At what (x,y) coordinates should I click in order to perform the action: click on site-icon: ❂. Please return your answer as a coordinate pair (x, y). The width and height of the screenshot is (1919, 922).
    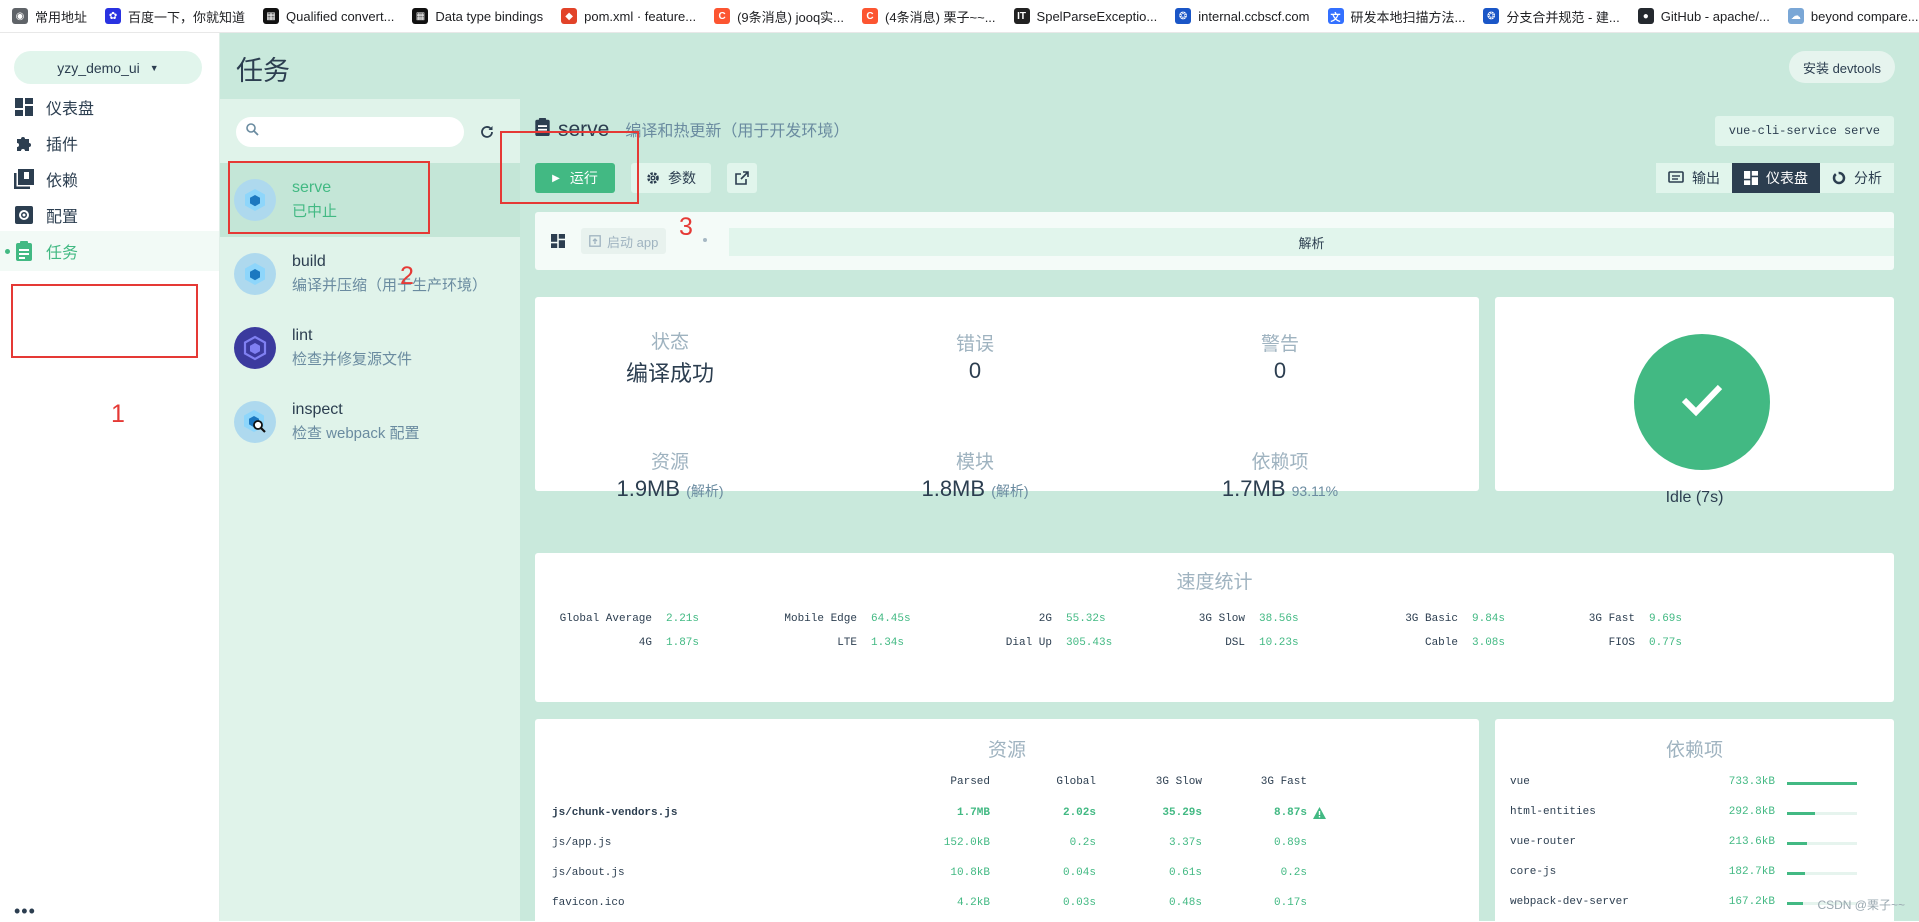
    Looking at the image, I should click on (1491, 16).